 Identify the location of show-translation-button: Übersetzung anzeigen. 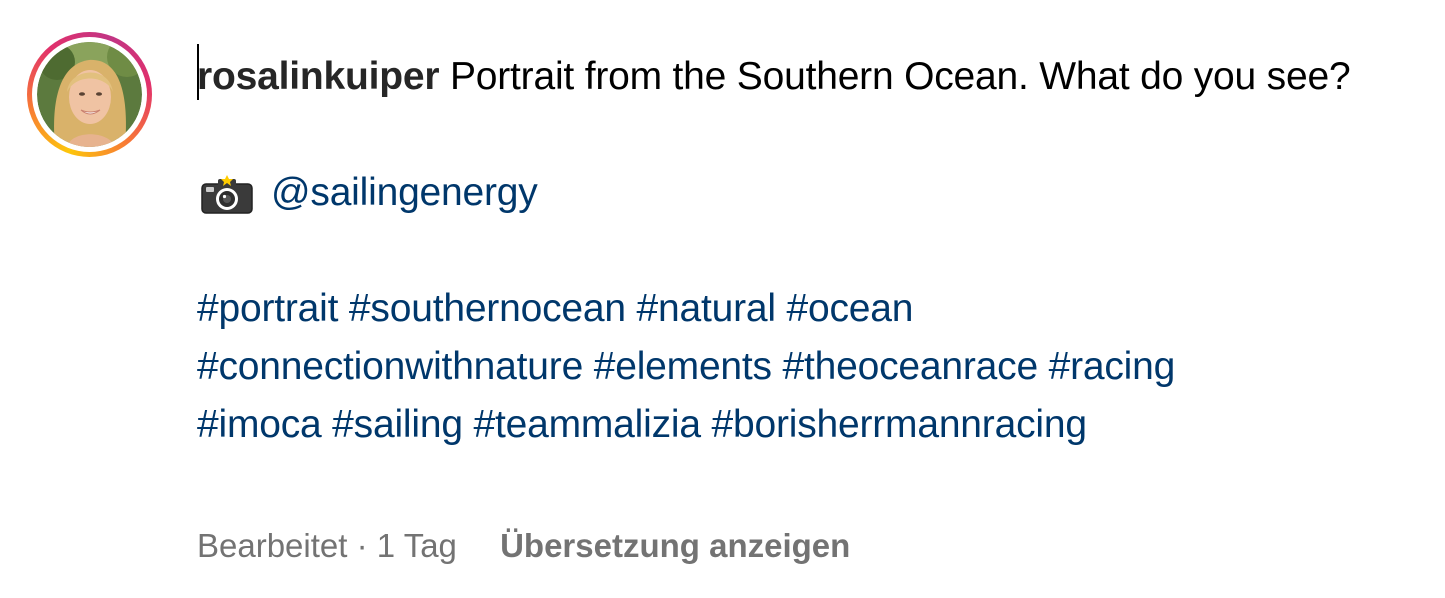
(675, 545).